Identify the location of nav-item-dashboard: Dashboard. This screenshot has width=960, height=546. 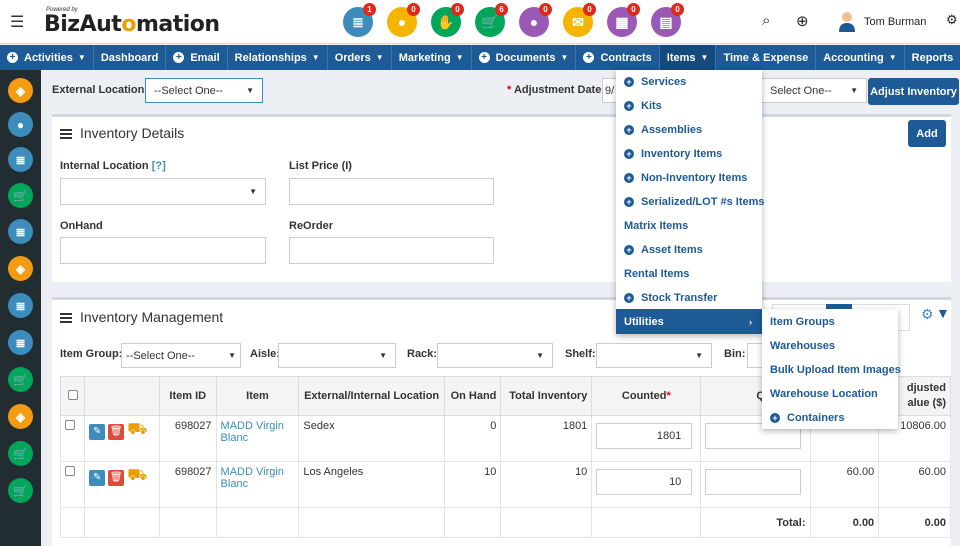
(130, 57).